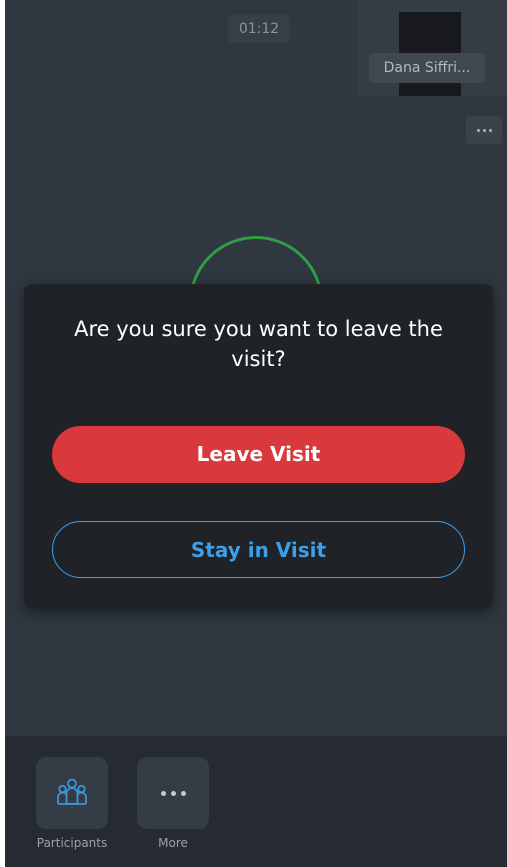 The image size is (507, 867). Describe the element at coordinates (259, 29) in the screenshot. I see `call-timer: 01:12` at that location.